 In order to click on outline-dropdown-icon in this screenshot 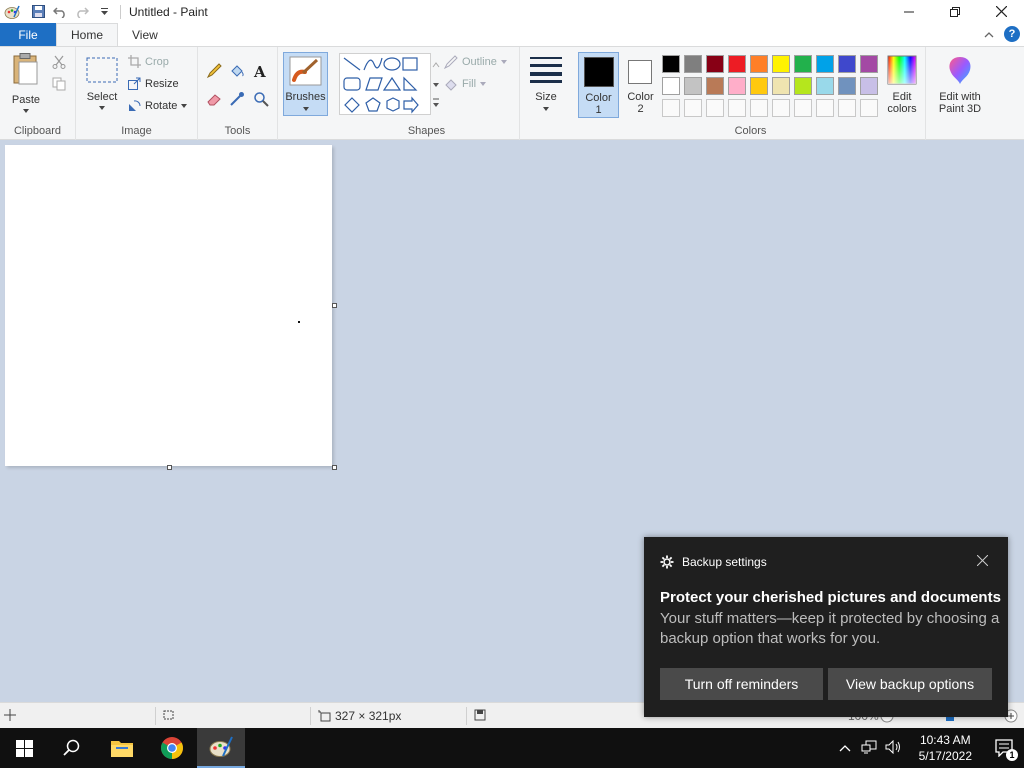, I will do `click(503, 62)`.